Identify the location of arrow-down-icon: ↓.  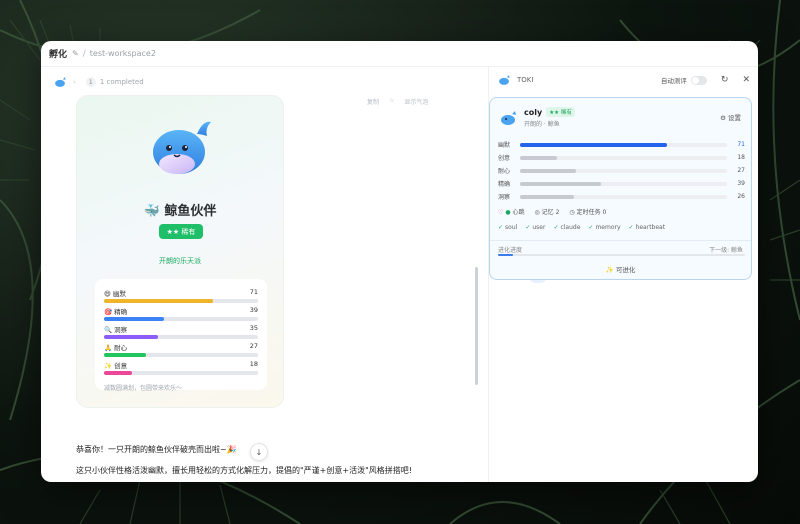
(259, 452).